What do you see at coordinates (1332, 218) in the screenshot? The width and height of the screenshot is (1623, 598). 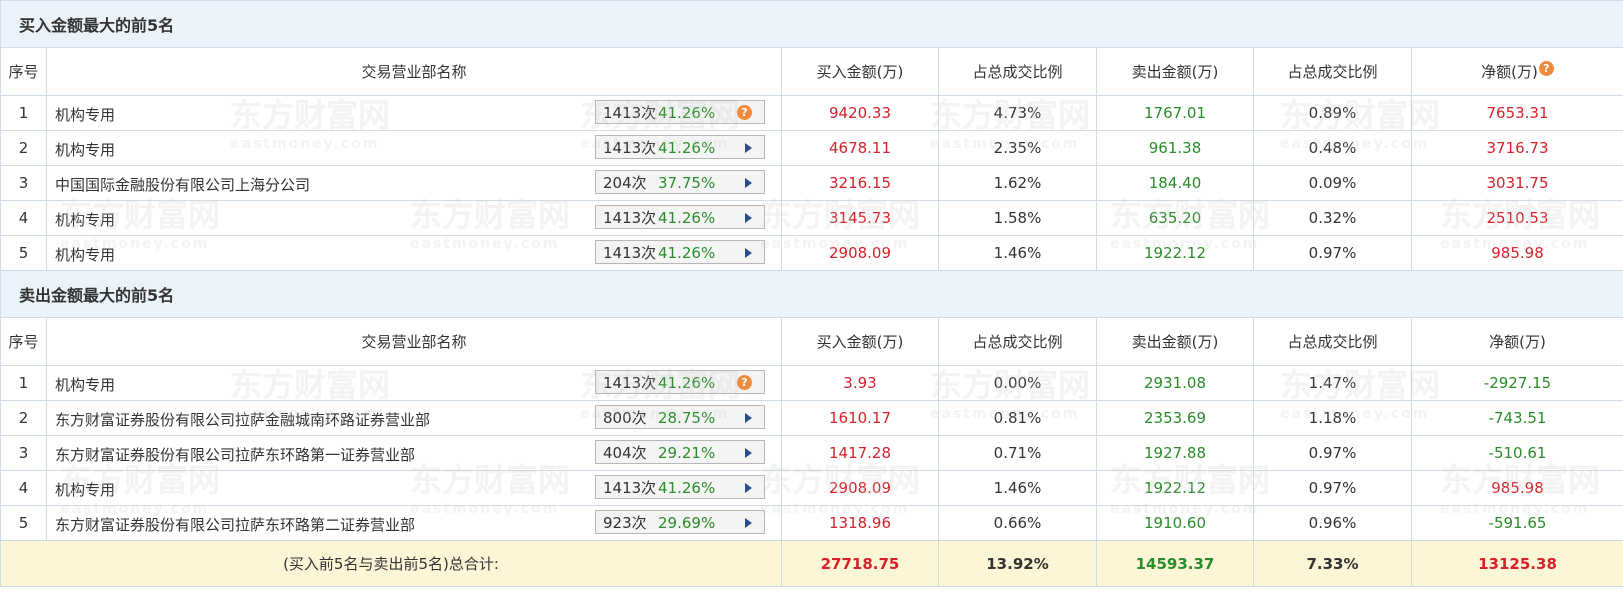 I see `sell-ratio: 0.32%` at bounding box center [1332, 218].